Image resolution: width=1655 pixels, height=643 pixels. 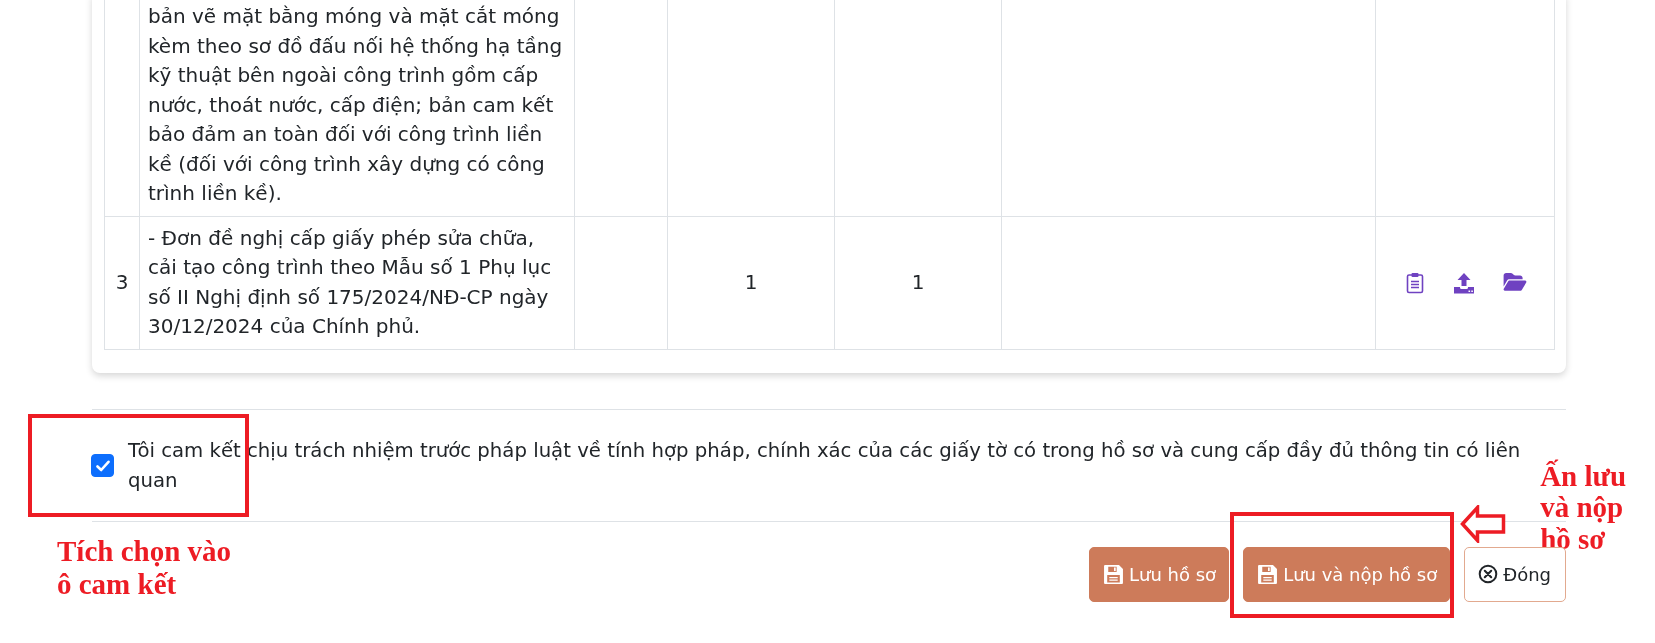 What do you see at coordinates (350, 282) in the screenshot?
I see `document-name: - Đơn đề nghị cấp giấy phép sửa chữa, cải tạo công trình theo Mẫu số 1 Phụ lục số II Nghị định số 175/2024/NĐ-CP ngày 30/12/2024 của Chính phủ.` at bounding box center [350, 282].